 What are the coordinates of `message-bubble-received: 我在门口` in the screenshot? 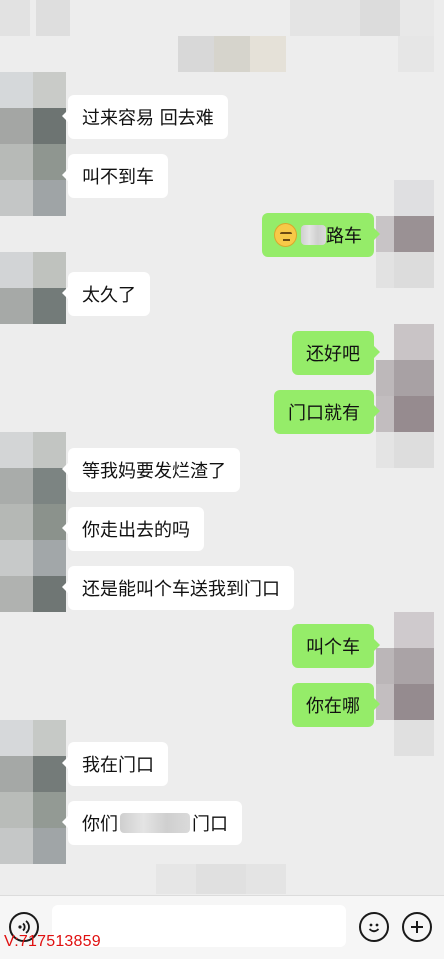 It's located at (115, 764).